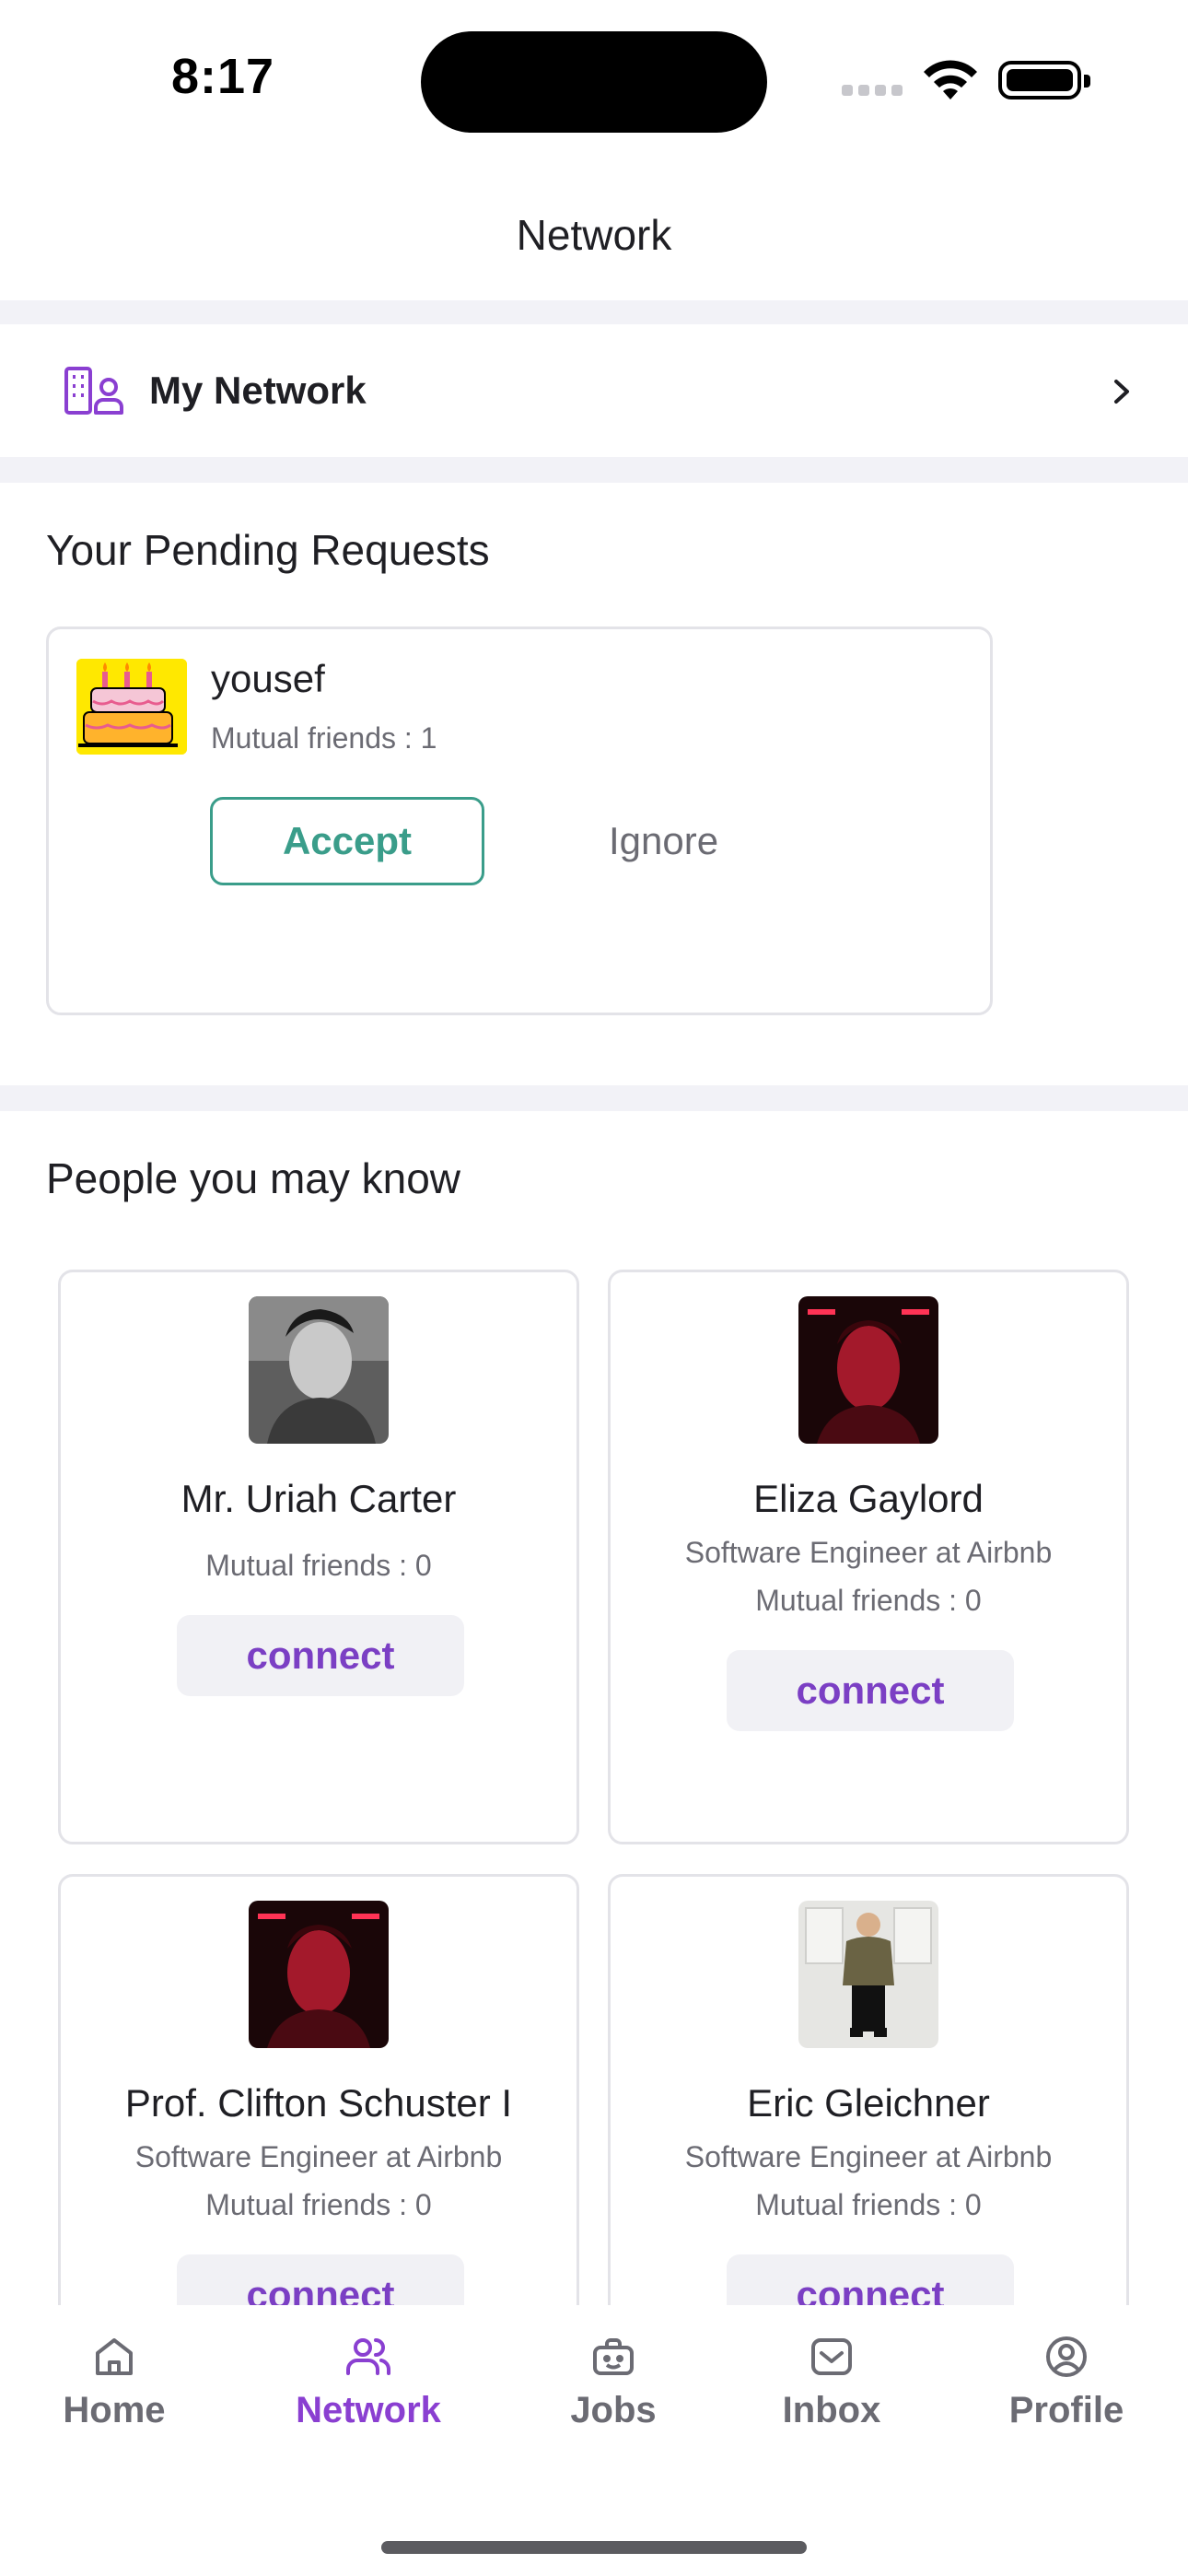 The width and height of the screenshot is (1188, 2576). Describe the element at coordinates (114, 2410) in the screenshot. I see `nav-label: Home` at that location.